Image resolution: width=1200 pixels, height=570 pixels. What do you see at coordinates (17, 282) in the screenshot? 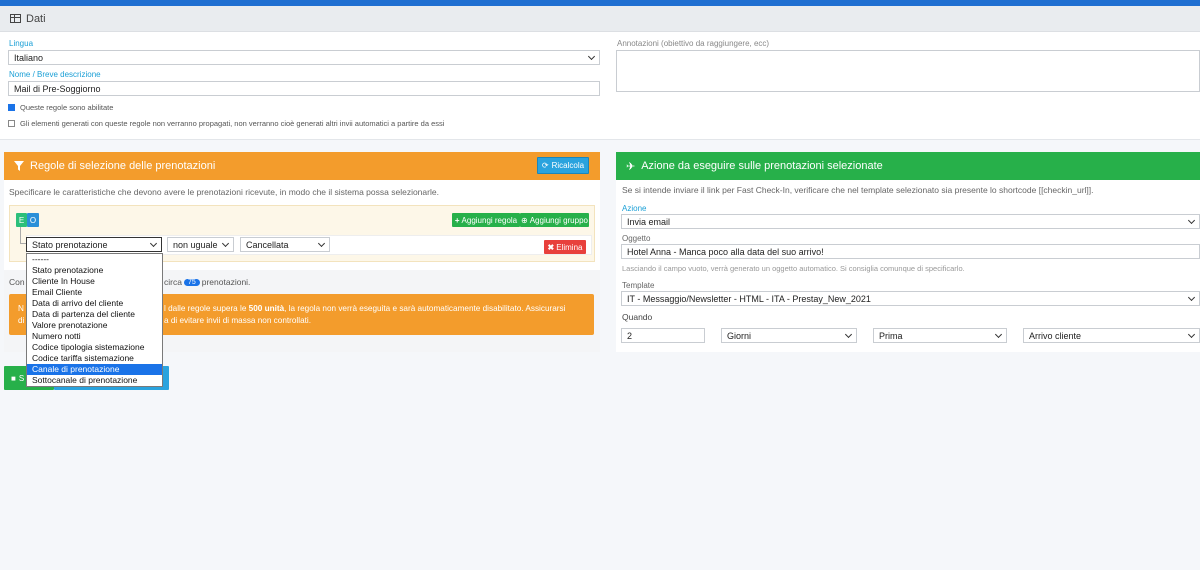
I see `count-prefix: Con` at bounding box center [17, 282].